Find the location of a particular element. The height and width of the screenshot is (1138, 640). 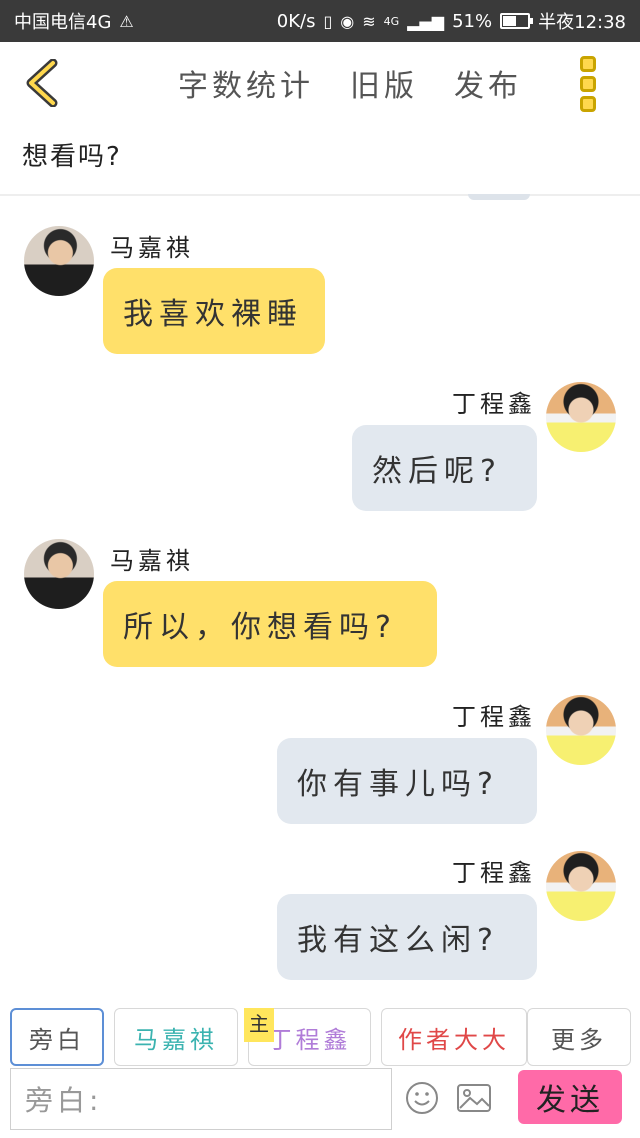

wifi-icon: ≋ is located at coordinates (369, 21).